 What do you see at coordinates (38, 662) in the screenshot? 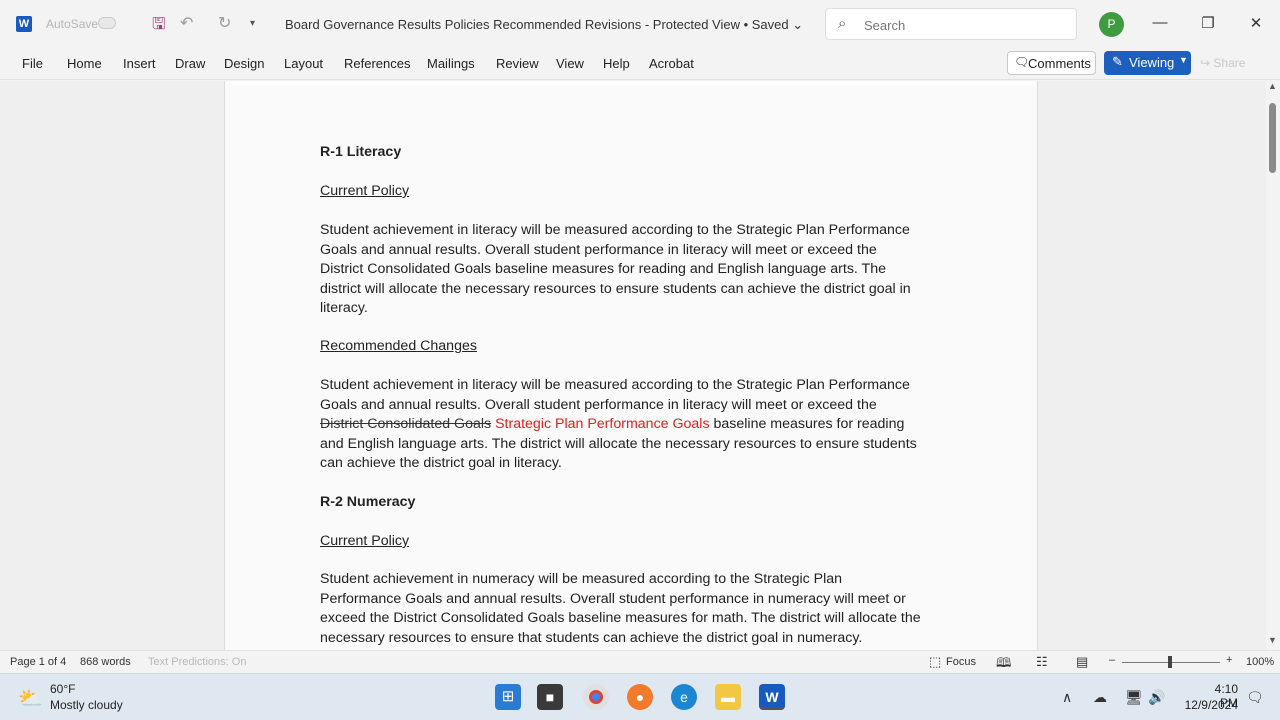
I see `page-count: Page 1 of 4` at bounding box center [38, 662].